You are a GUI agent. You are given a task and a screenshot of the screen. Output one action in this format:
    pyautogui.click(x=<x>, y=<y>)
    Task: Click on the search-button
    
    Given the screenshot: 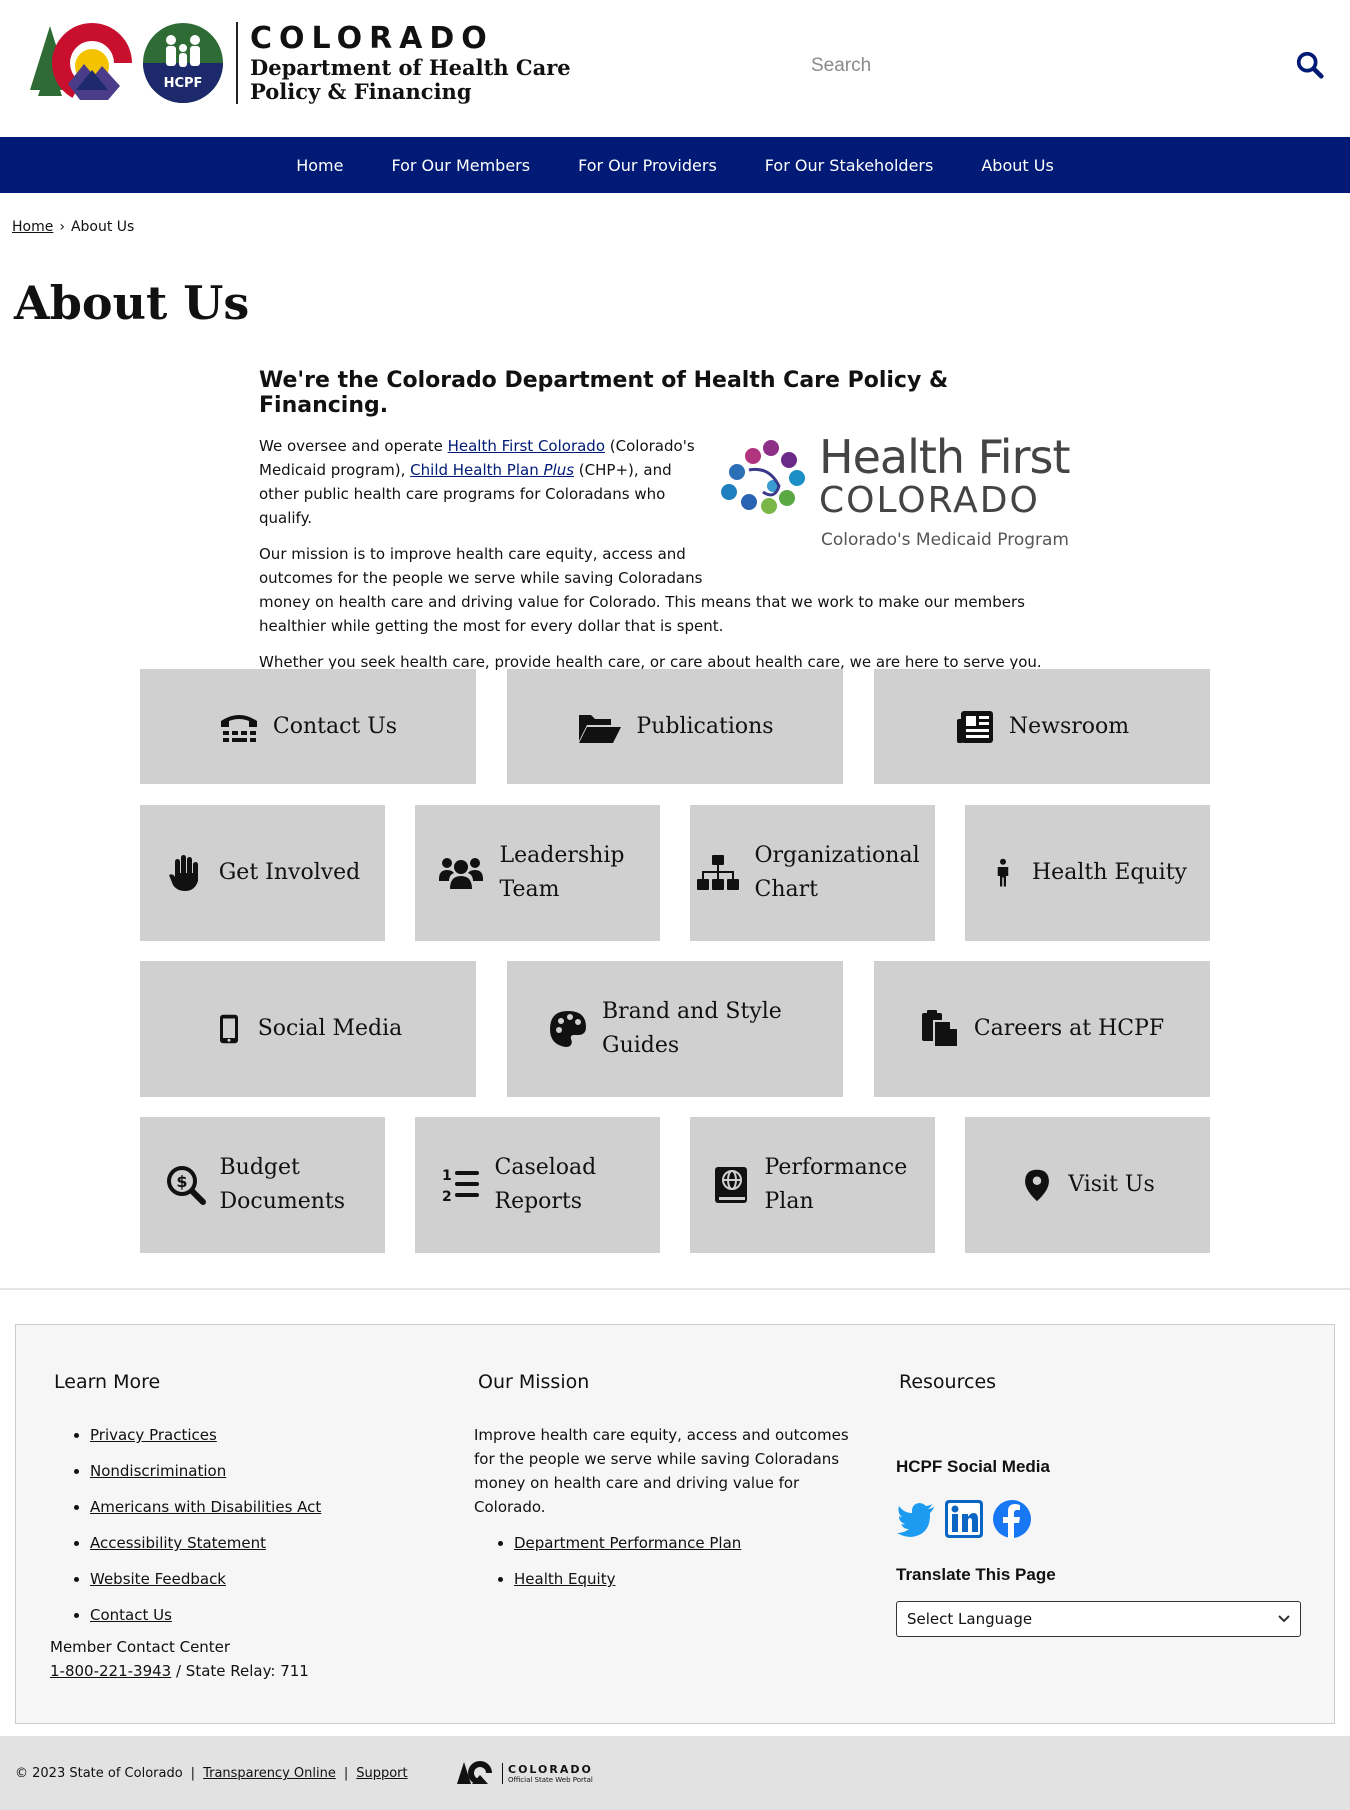 What is the action you would take?
    pyautogui.click(x=1310, y=66)
    